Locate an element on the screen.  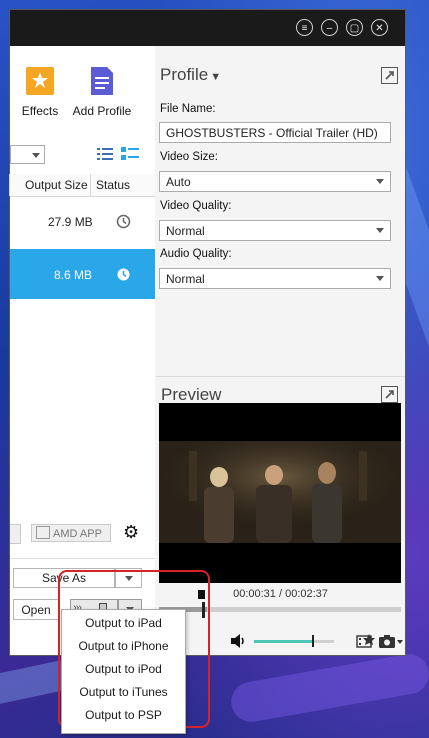
file-row-selected: 8.6 MB is located at coordinates (82, 274).